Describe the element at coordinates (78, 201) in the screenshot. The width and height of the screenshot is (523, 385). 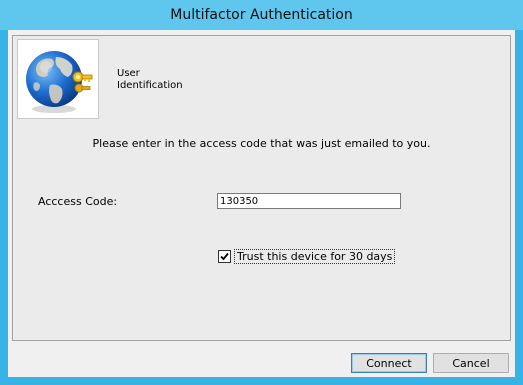
I see `access-code-label: Acccess Code:` at that location.